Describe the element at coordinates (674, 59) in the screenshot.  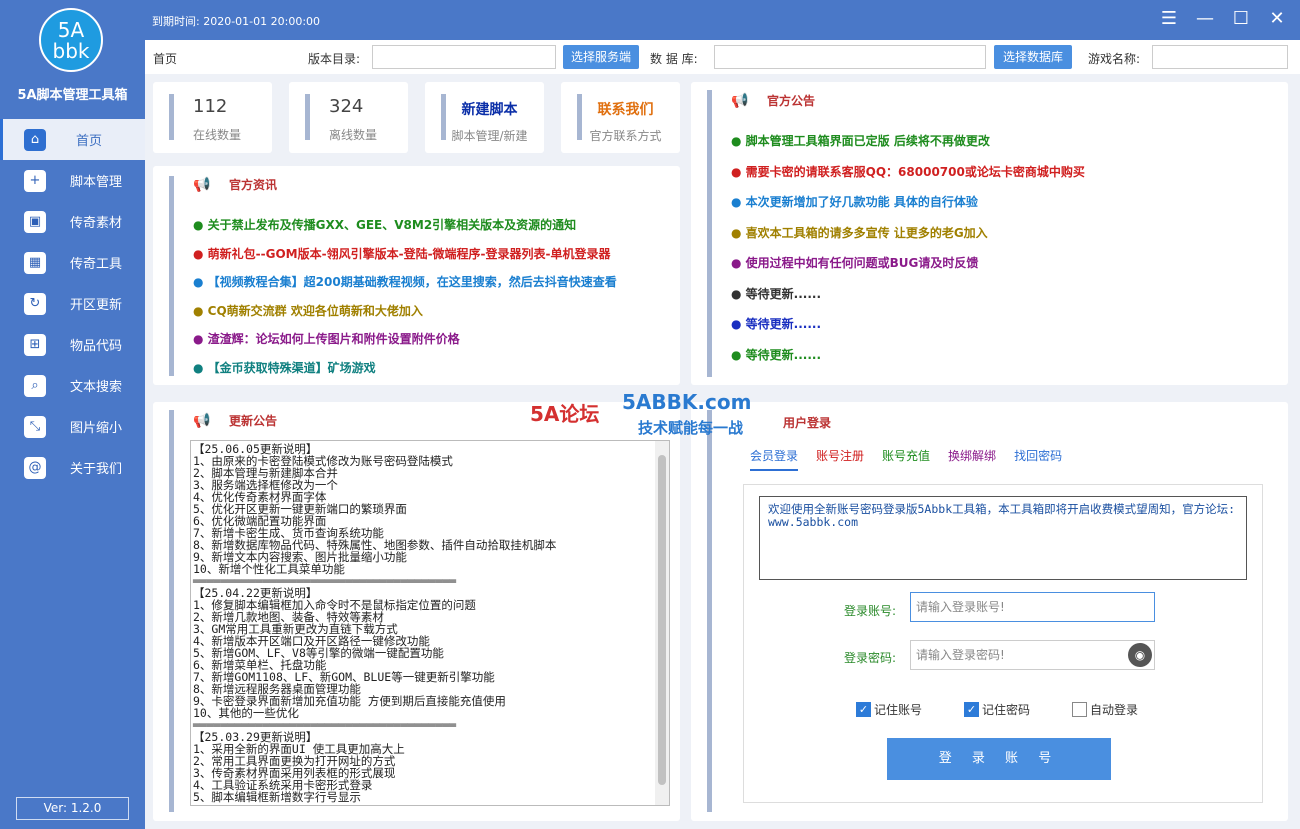
I see `database-label: 数 据 库:` at that location.